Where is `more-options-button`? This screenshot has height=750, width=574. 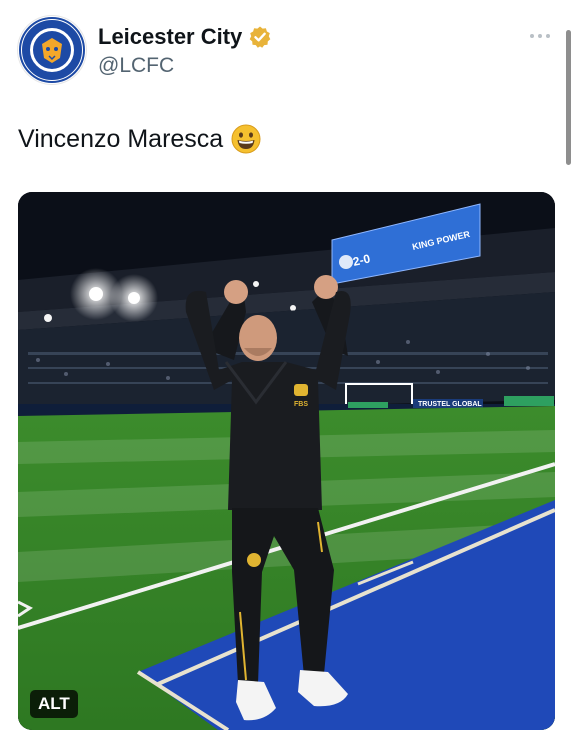 more-options-button is located at coordinates (540, 34).